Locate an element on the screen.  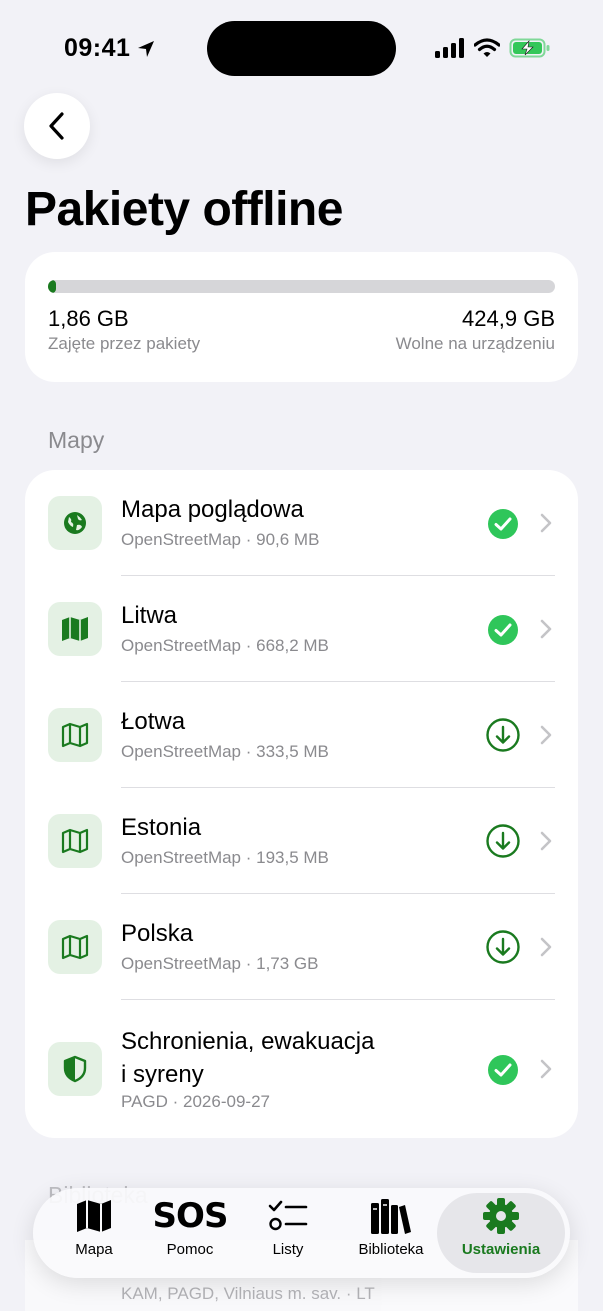
status-icons is located at coordinates (493, 48).